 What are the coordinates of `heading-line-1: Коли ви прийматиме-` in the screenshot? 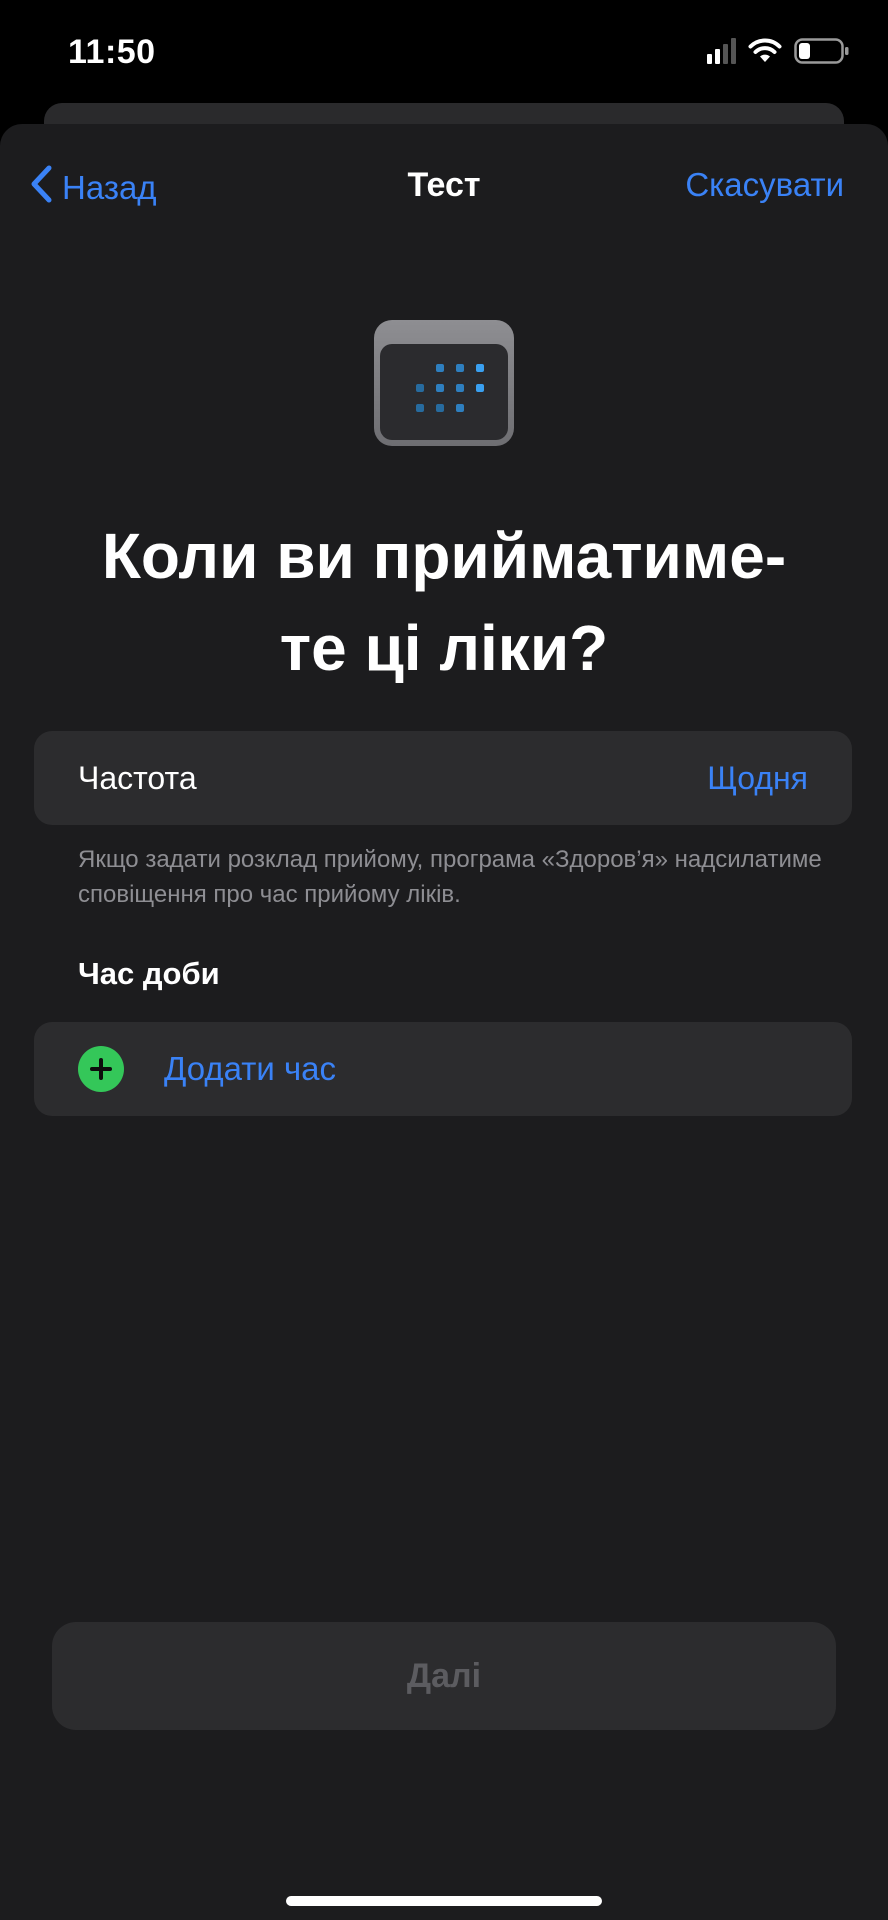 It's located at (444, 556).